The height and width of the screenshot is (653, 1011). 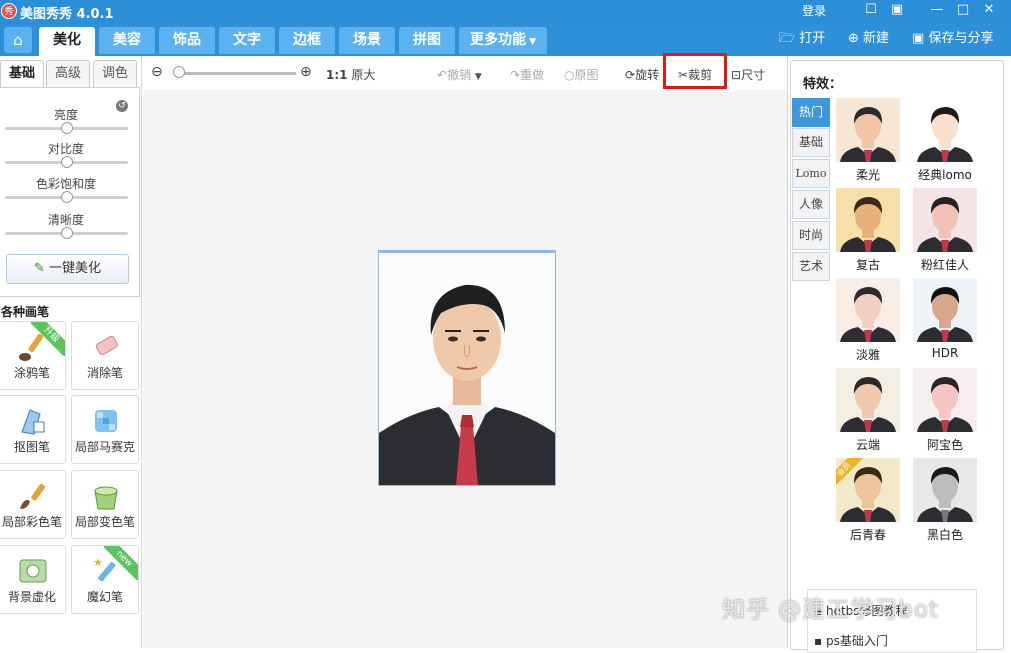 I want to click on minimize-icon: —, so click(x=937, y=10).